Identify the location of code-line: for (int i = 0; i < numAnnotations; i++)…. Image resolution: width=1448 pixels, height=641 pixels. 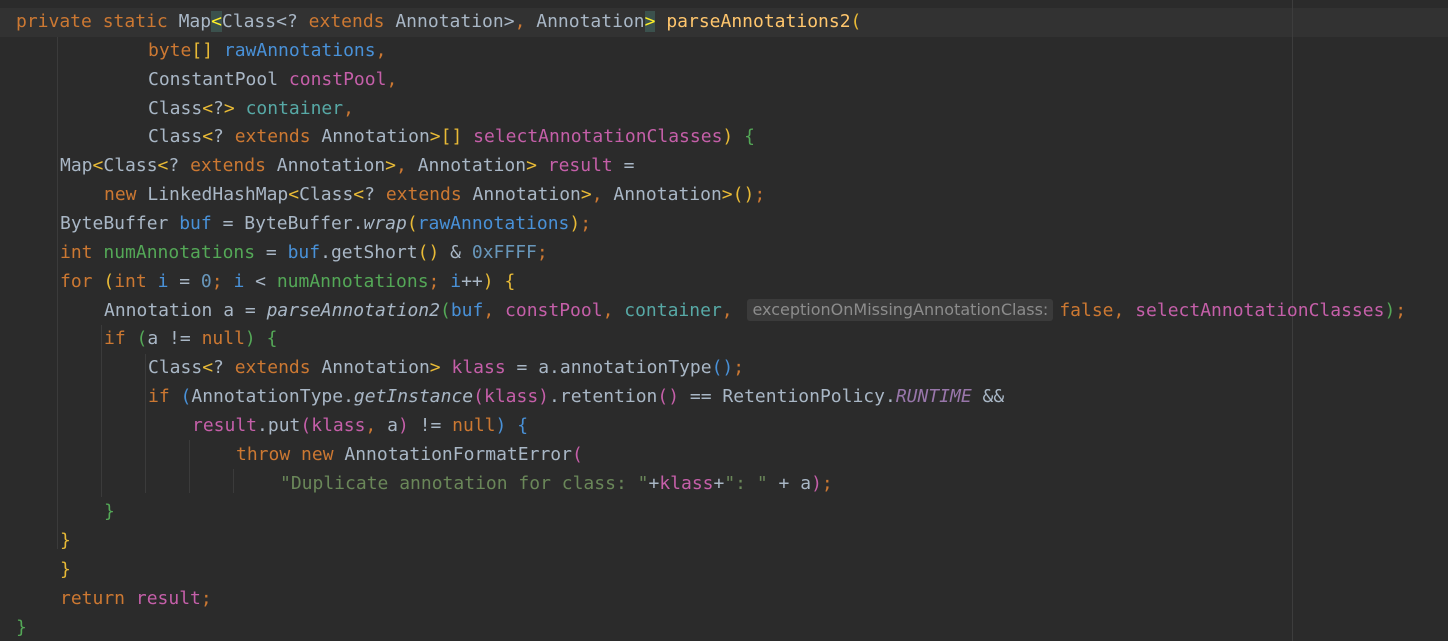
(287, 282).